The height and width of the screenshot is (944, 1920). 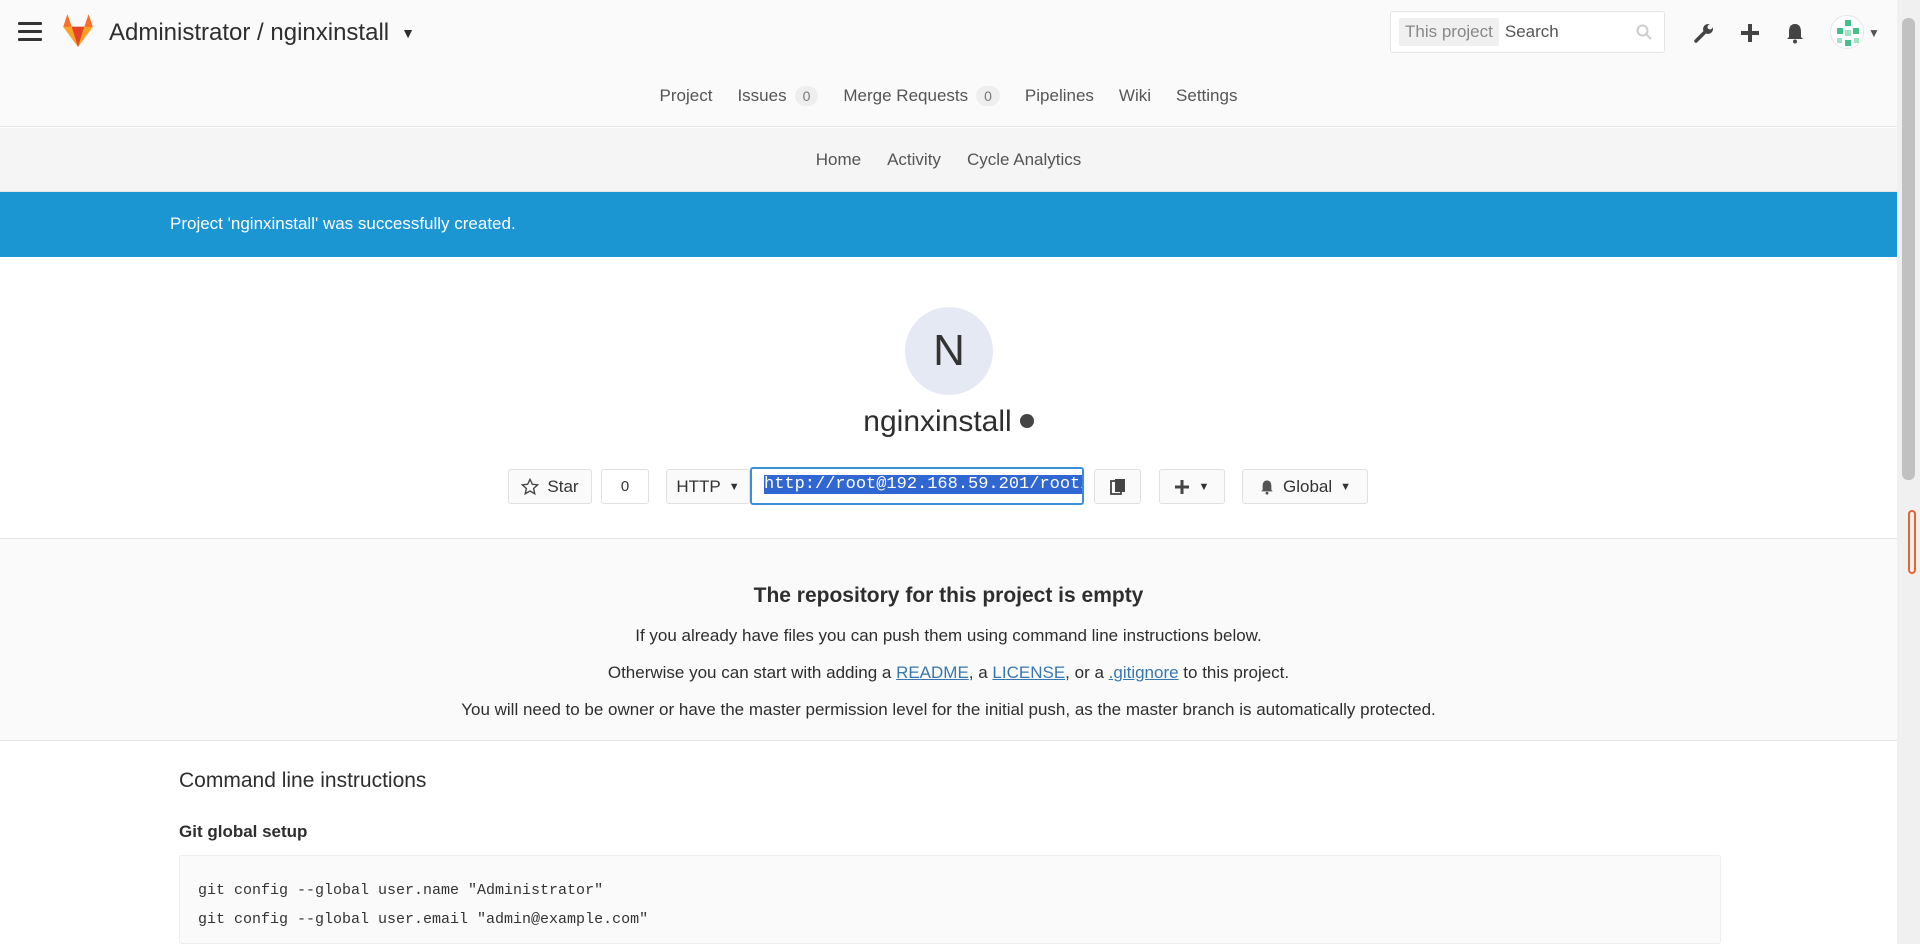 I want to click on wrench-icon, so click(x=1704, y=33).